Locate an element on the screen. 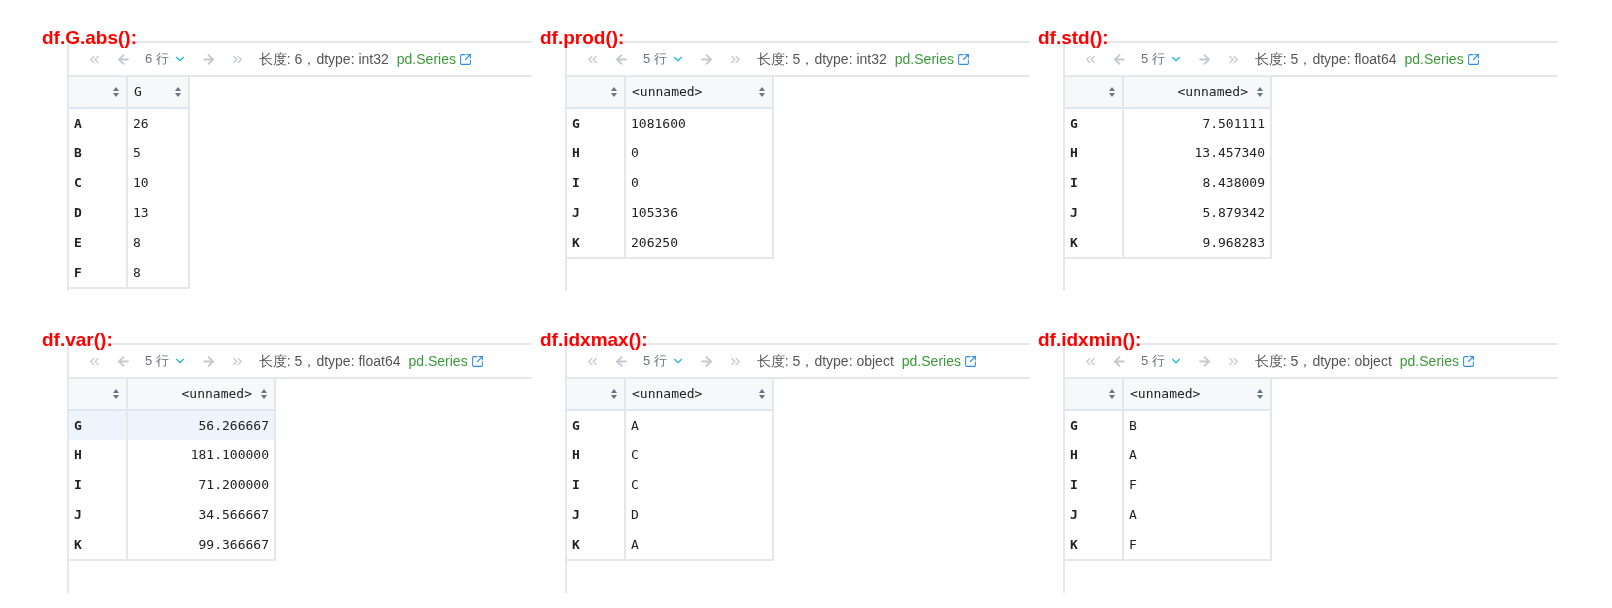  table-cell: B is located at coordinates (1197, 425).